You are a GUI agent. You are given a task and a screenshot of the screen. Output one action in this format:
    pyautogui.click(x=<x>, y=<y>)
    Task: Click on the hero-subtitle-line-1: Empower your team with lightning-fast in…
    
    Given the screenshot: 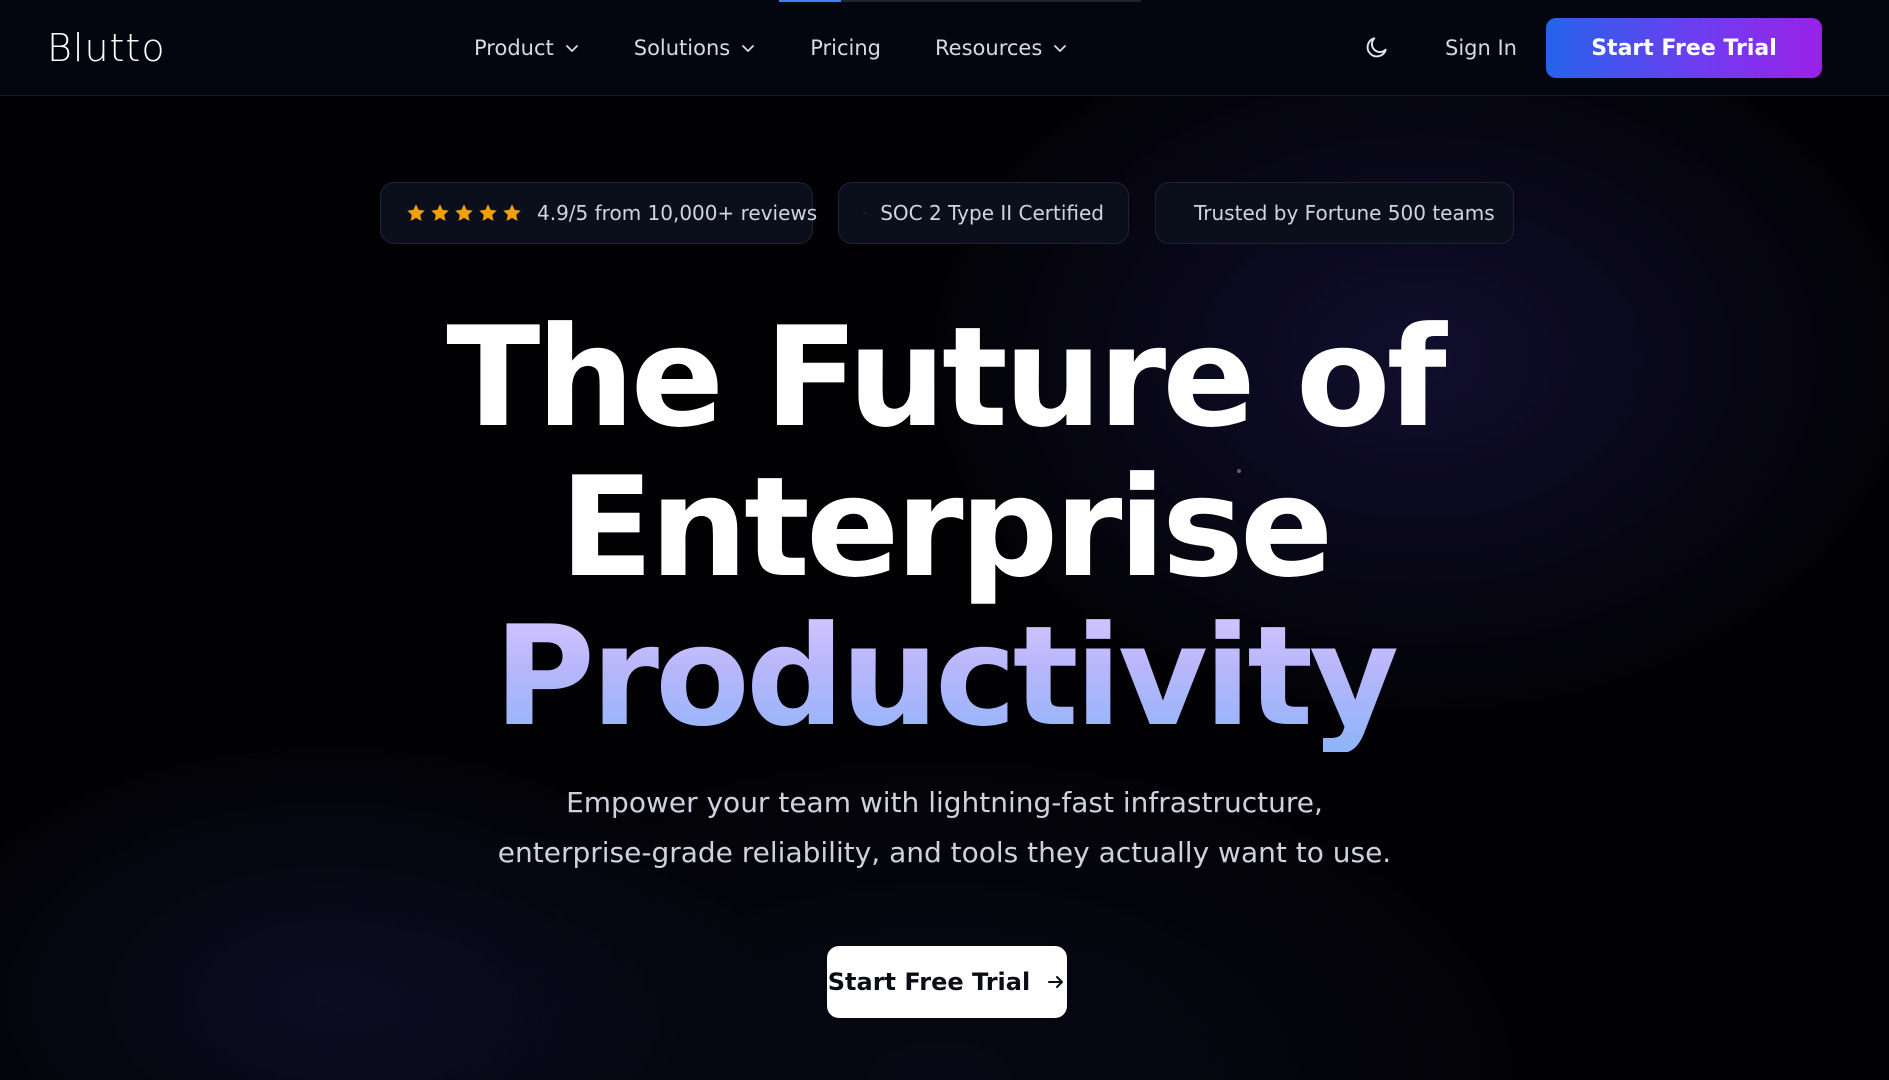 What is the action you would take?
    pyautogui.click(x=944, y=802)
    